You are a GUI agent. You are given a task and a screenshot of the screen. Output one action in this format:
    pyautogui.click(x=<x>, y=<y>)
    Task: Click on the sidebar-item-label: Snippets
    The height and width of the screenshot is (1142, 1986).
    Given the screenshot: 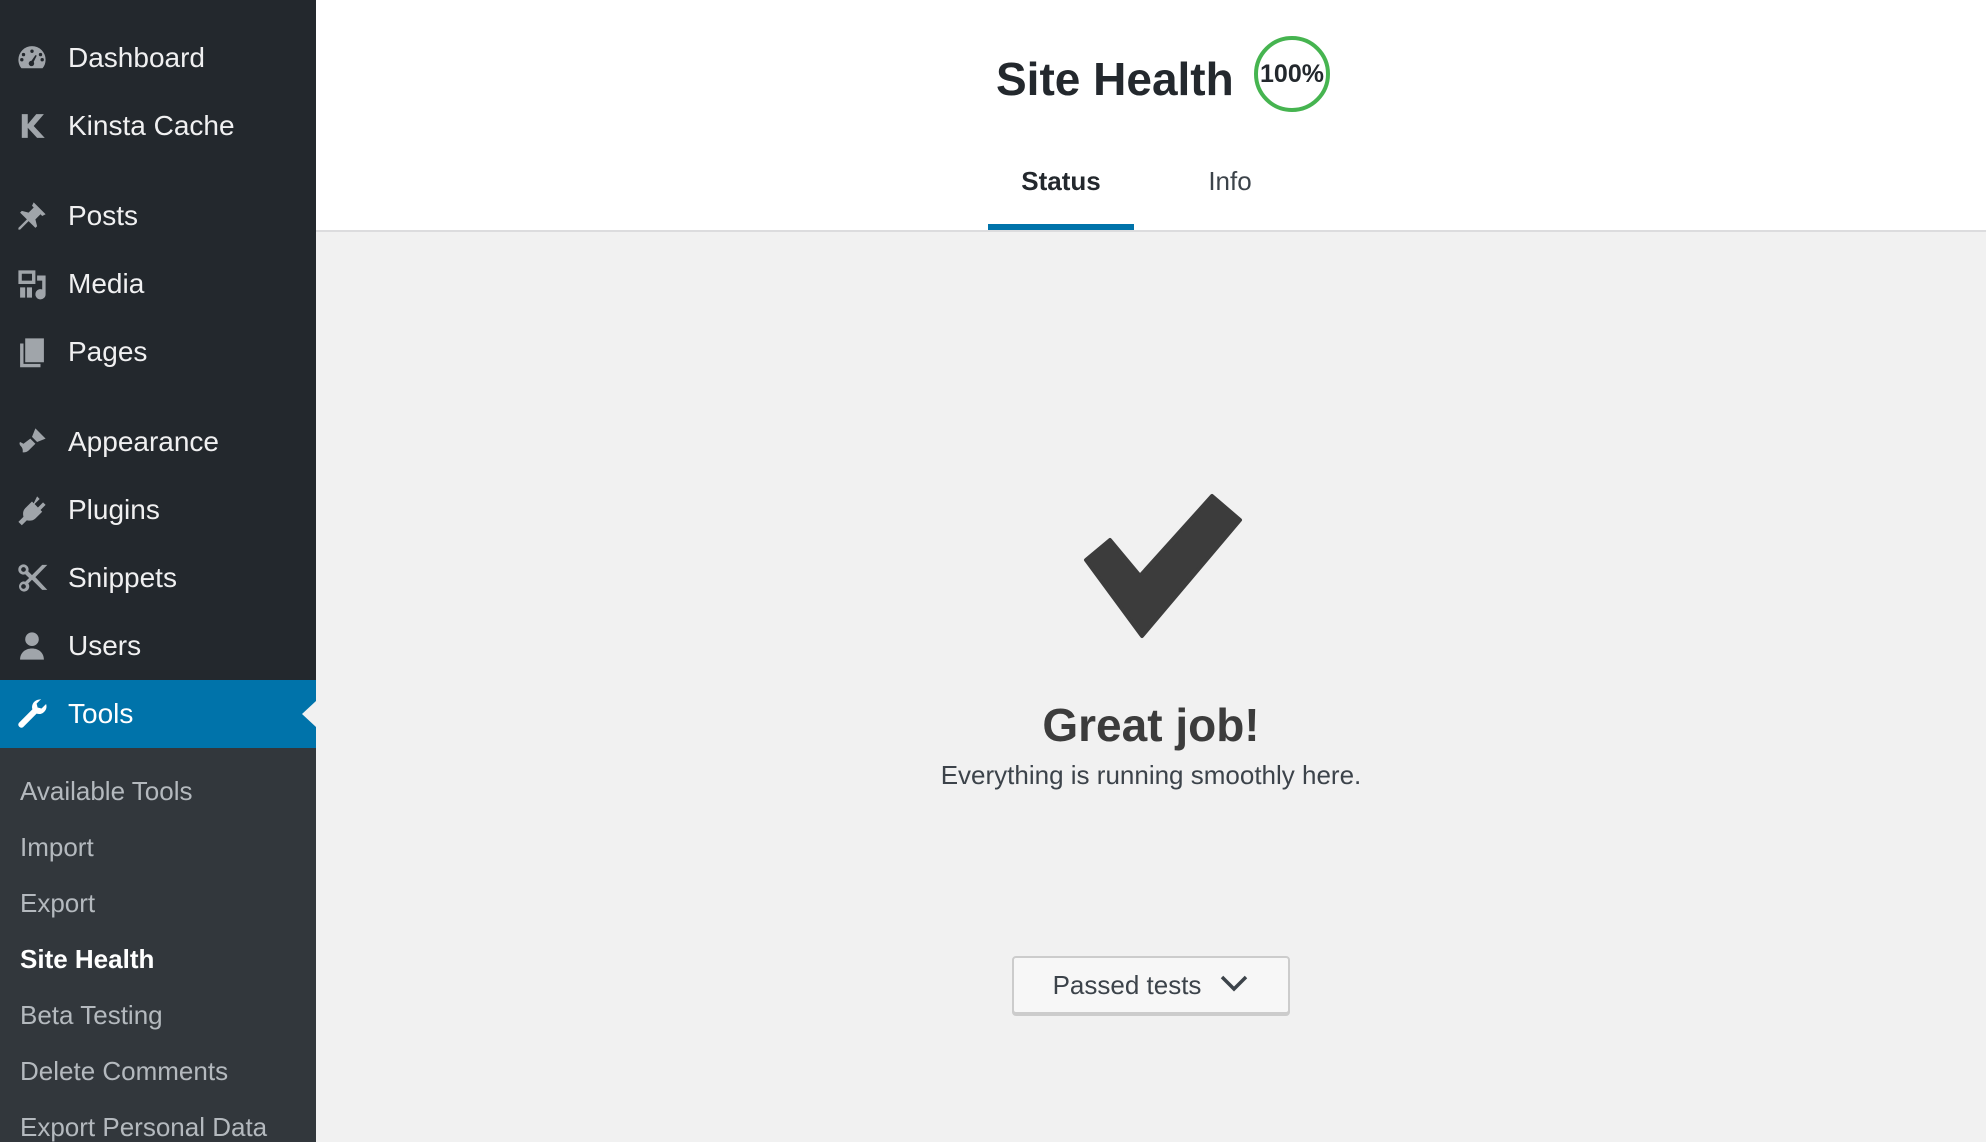 What is the action you would take?
    pyautogui.click(x=122, y=577)
    